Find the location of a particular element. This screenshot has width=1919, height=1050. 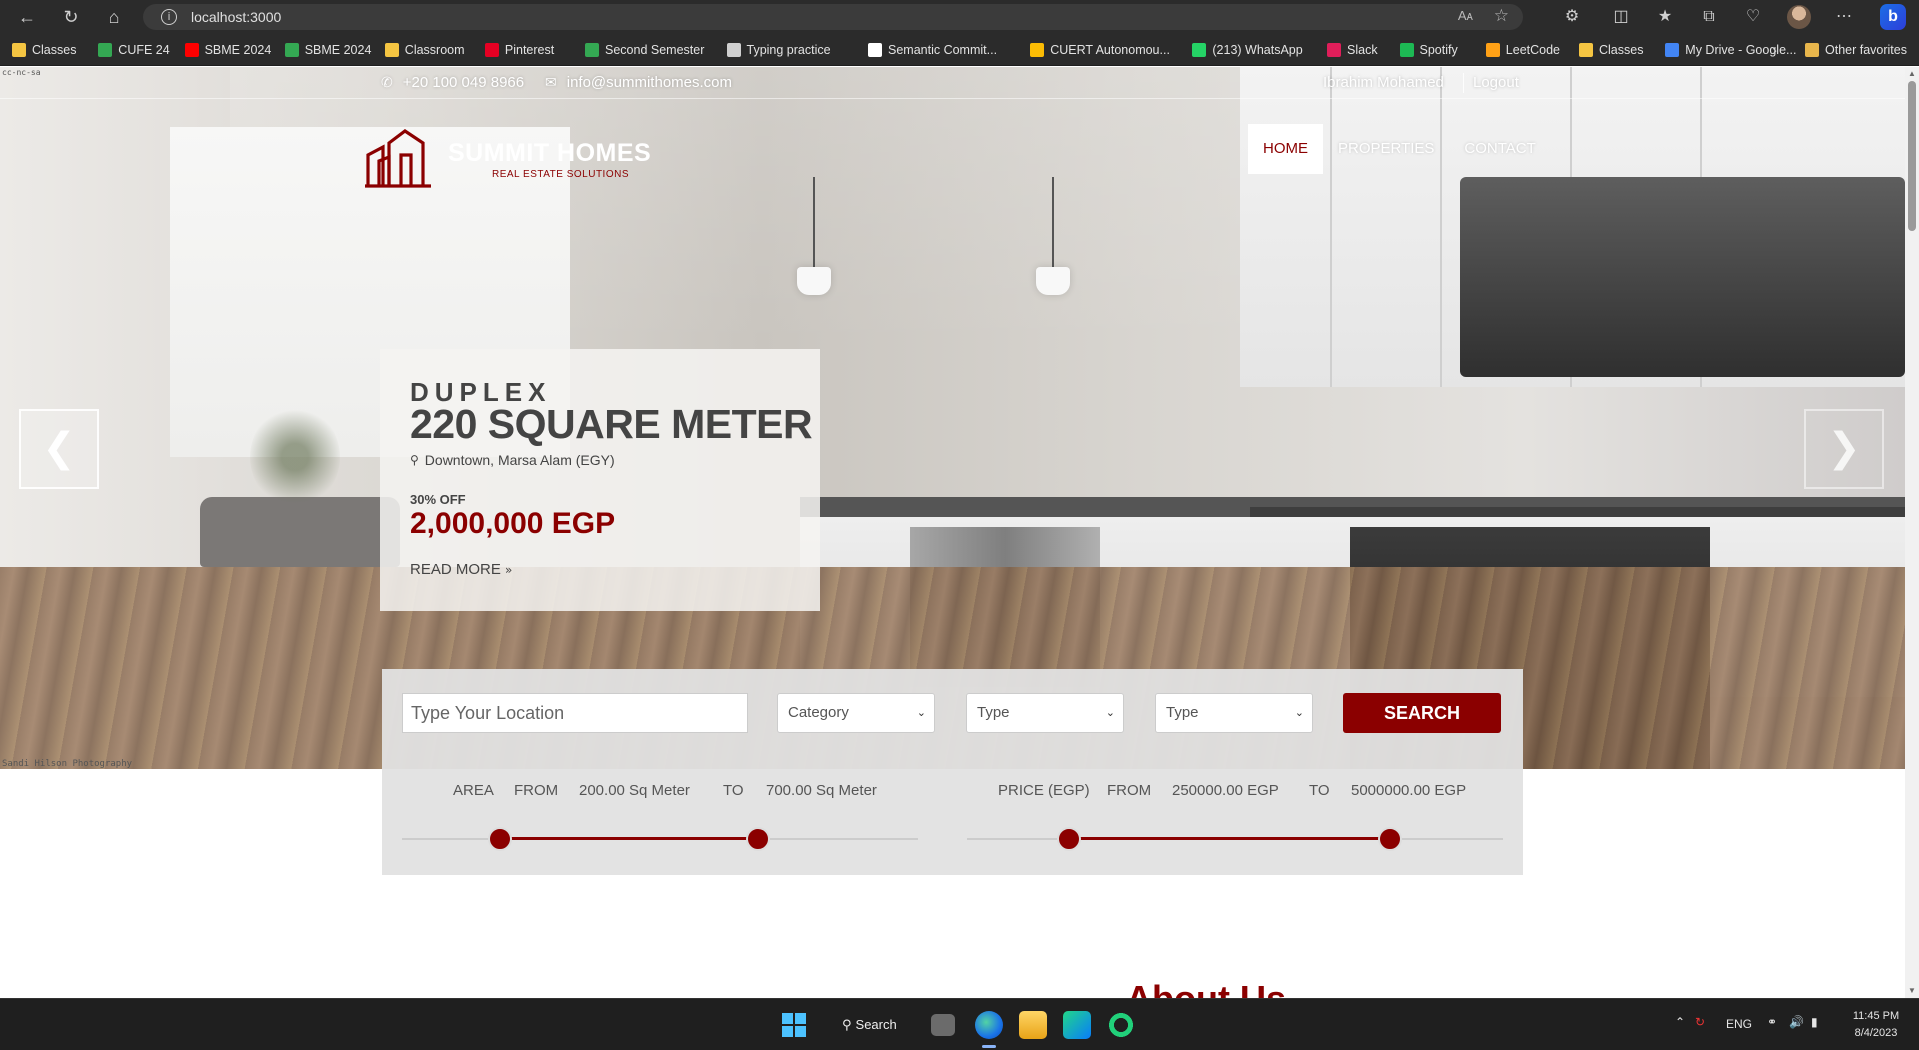

bookmark-label: Spotify is located at coordinates (1439, 50).